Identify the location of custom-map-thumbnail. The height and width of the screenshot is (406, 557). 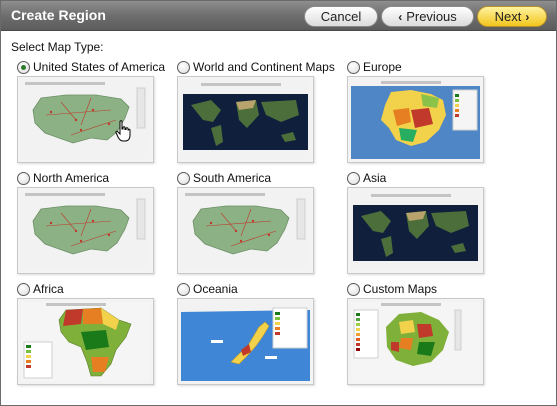
(415, 341).